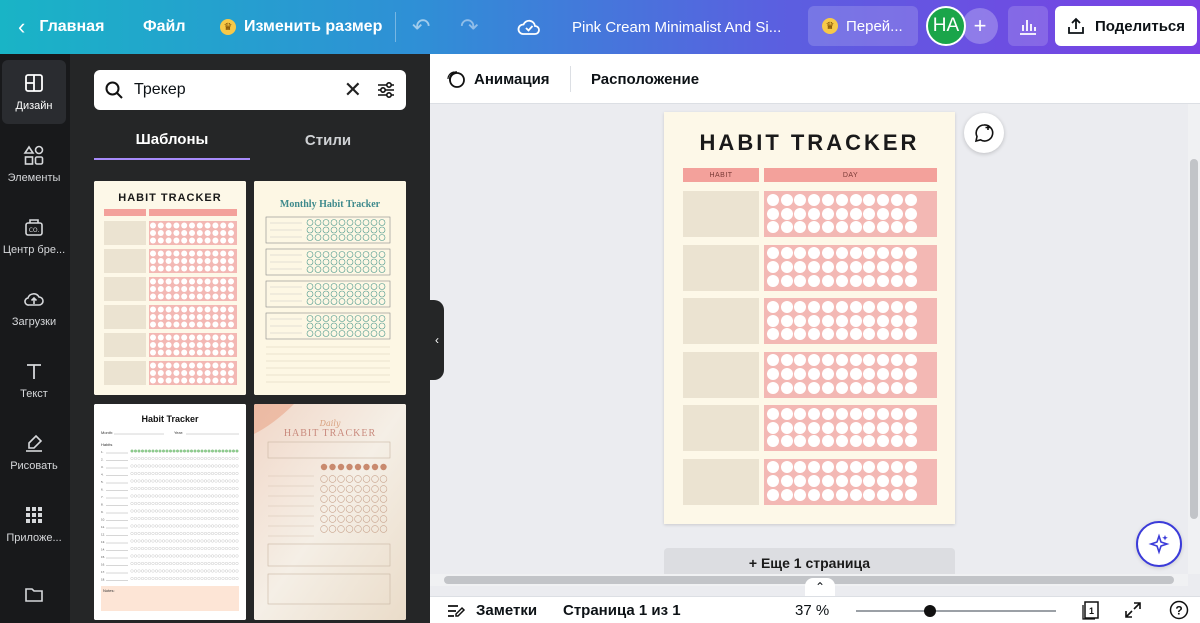  I want to click on save-status-button, so click(529, 27).